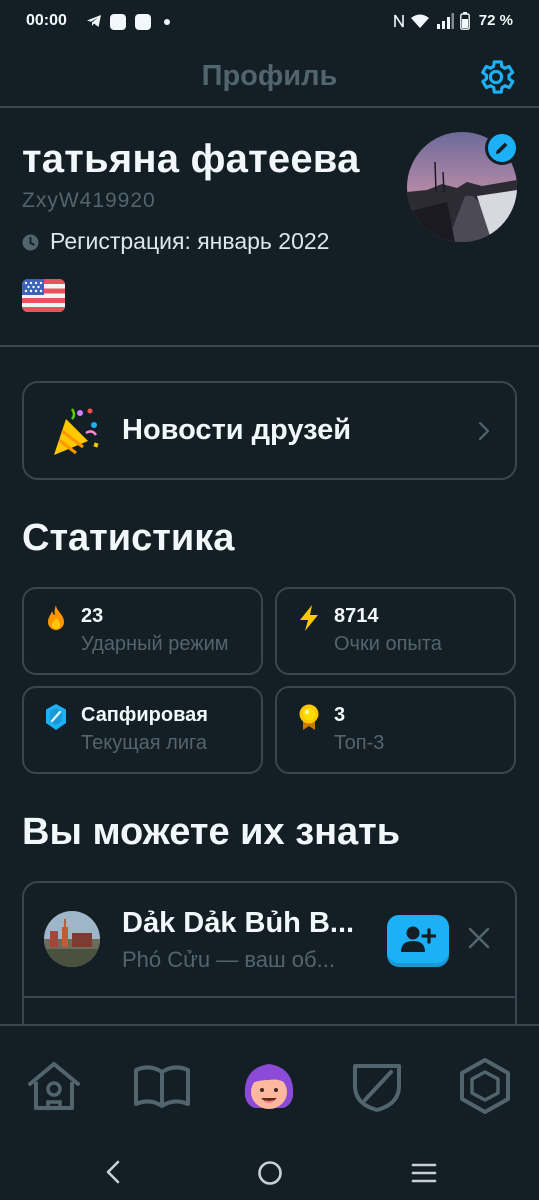  I want to click on gem-icon, so click(485, 1086).